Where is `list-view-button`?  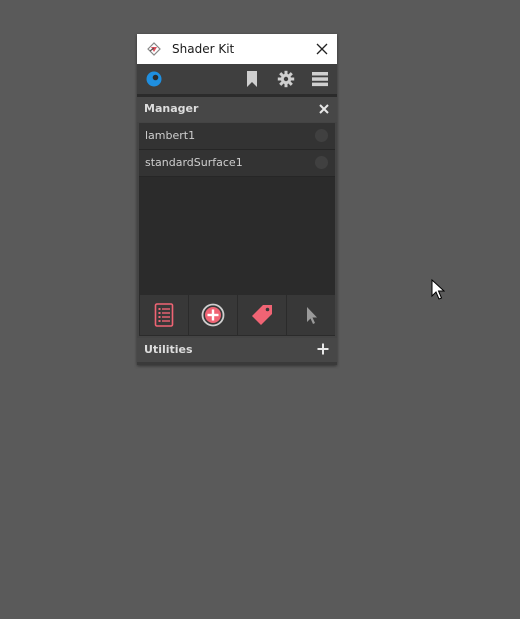
list-view-button is located at coordinates (164, 315).